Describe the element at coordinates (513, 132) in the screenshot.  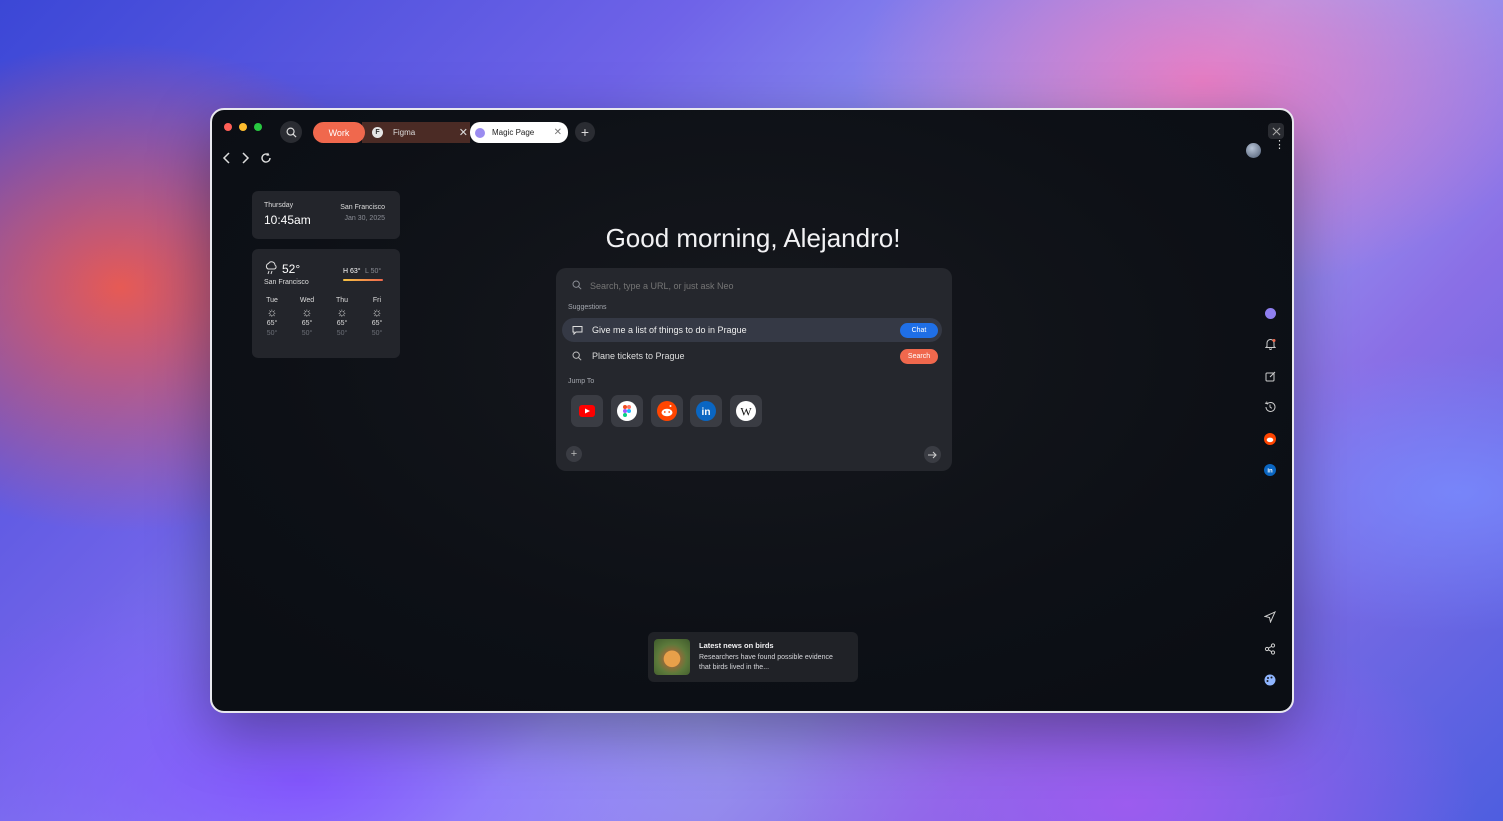
I see `tab-label: Magic Page` at that location.